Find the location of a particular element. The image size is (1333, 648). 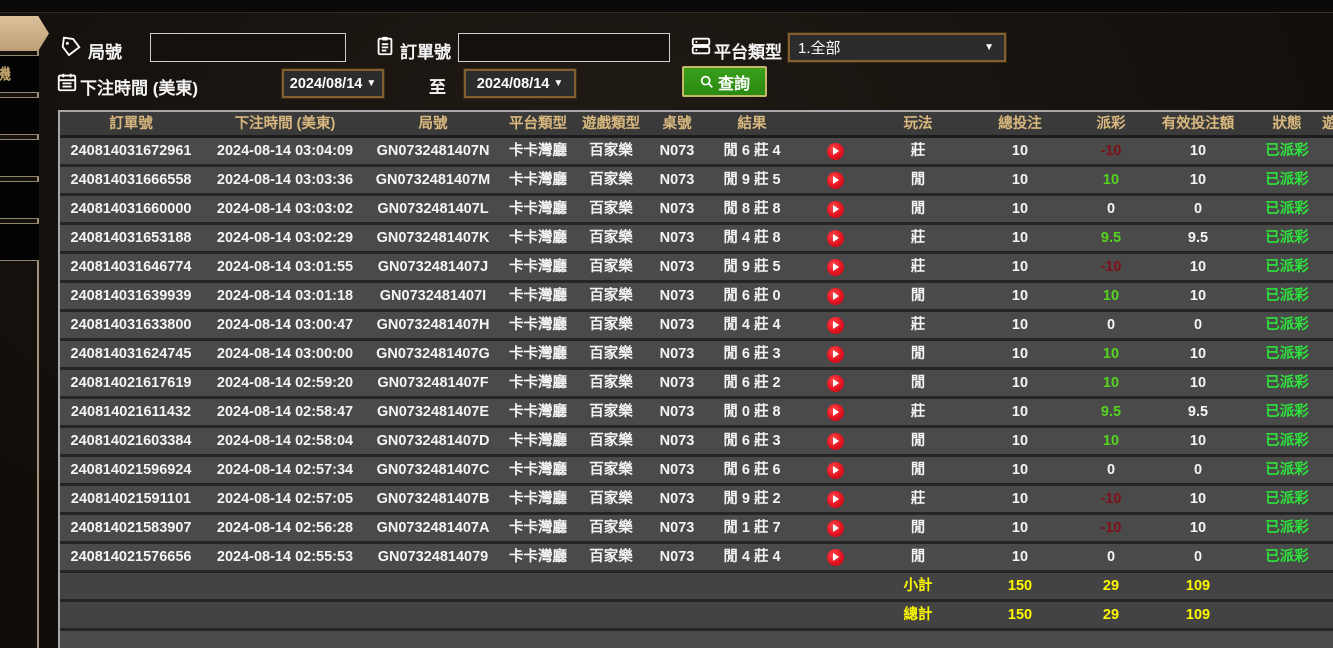

total-spacer is located at coordinates (468, 615).